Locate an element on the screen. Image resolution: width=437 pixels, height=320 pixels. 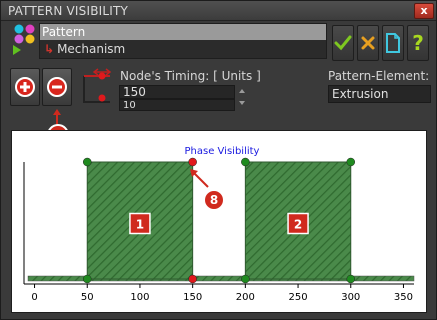
callout-badge-8: 8 is located at coordinates (214, 200).